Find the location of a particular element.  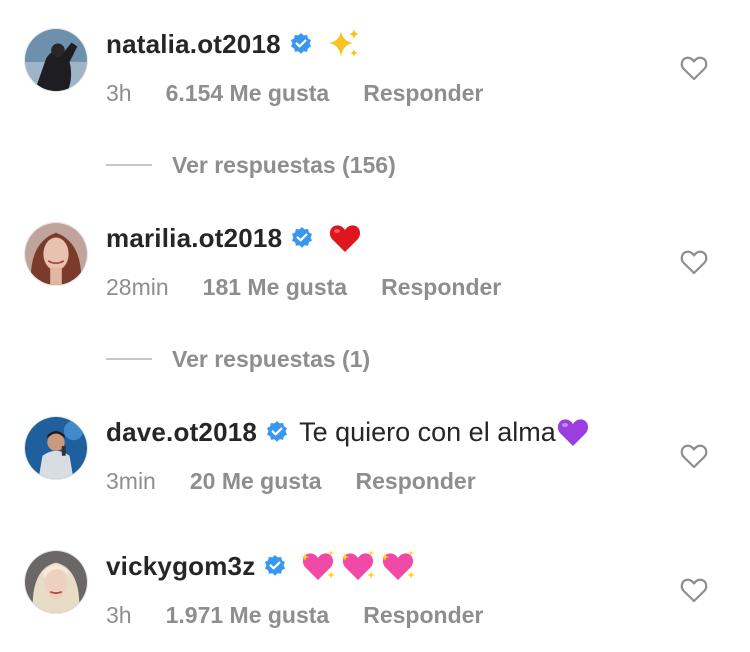

view-replies-link: Ver respuestas (1) is located at coordinates (238, 359).